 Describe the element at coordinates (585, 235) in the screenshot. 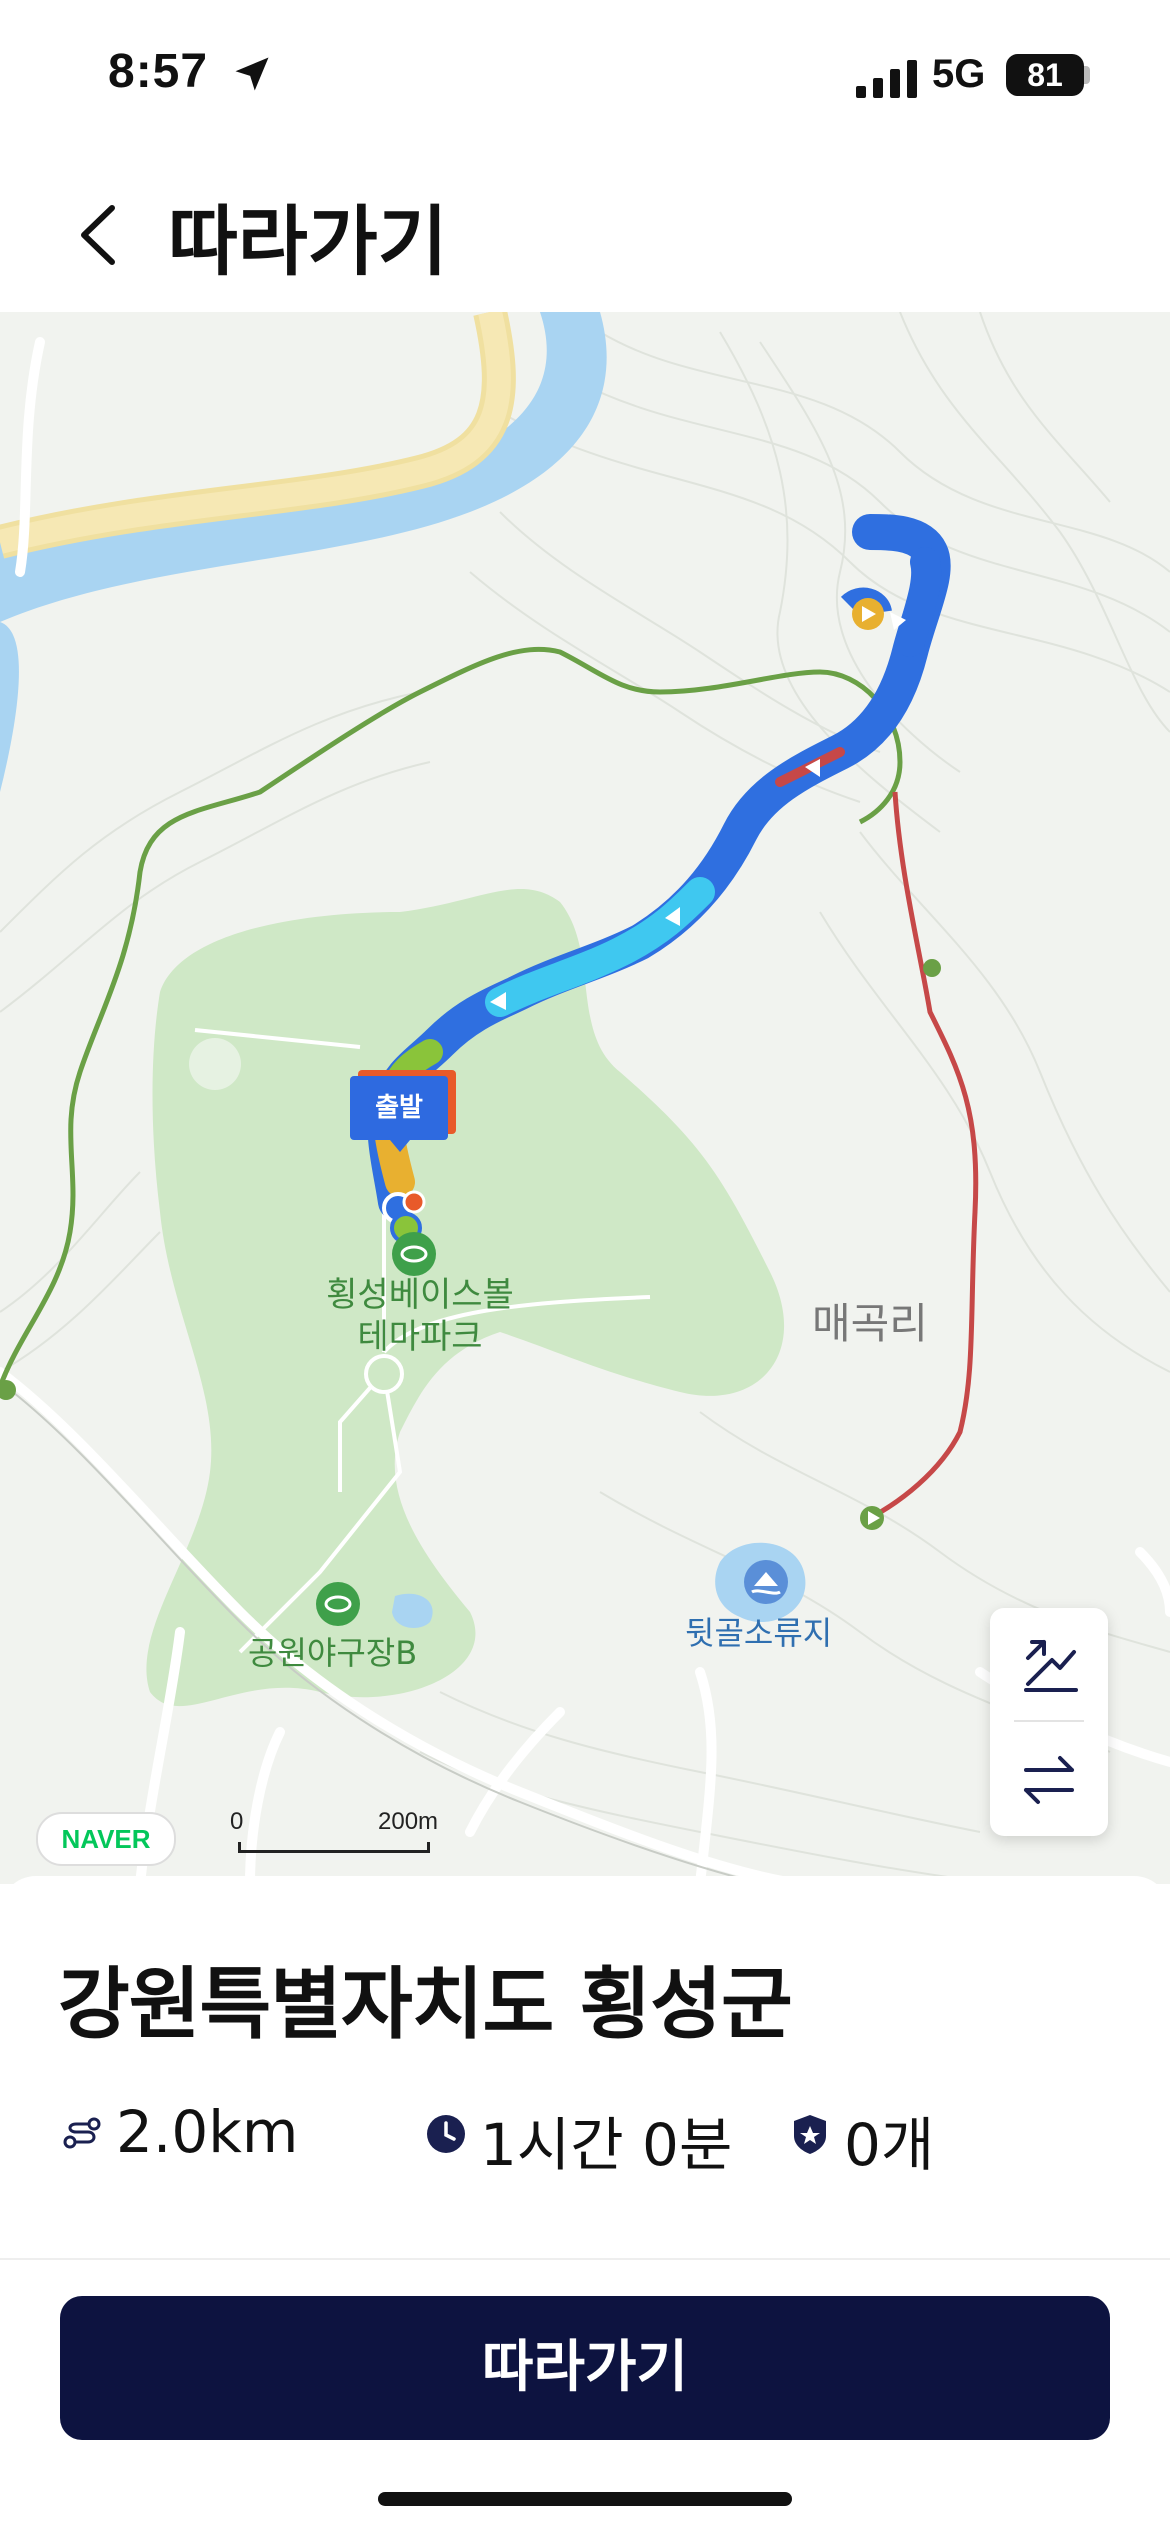

I see `header: 따라가기` at that location.